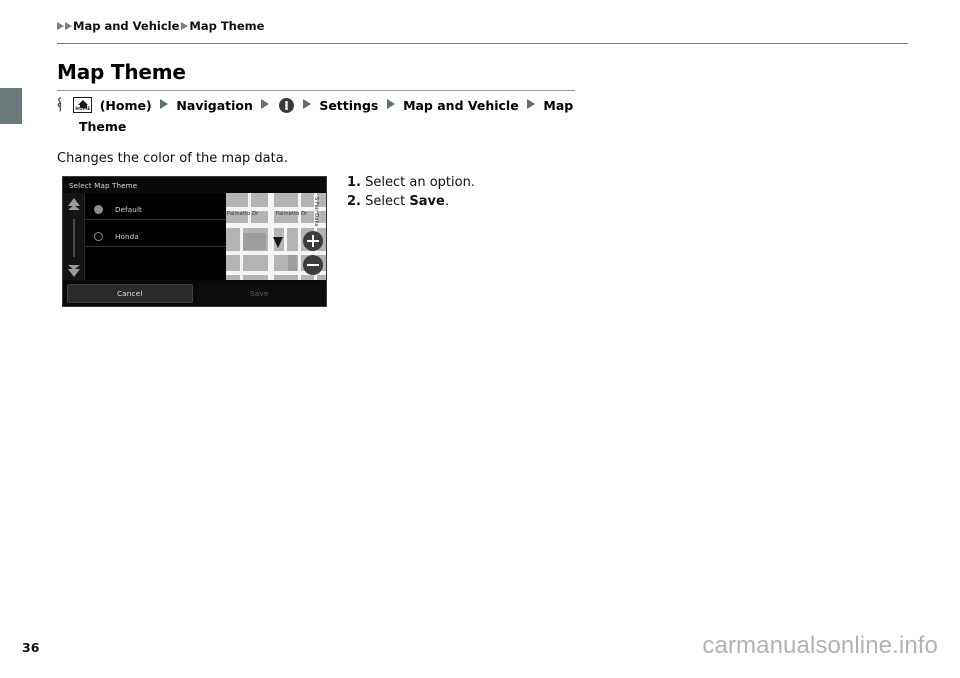 This screenshot has width=960, height=678. I want to click on map-label-street-vertical: S Fair Oaks, so click(316, 212).